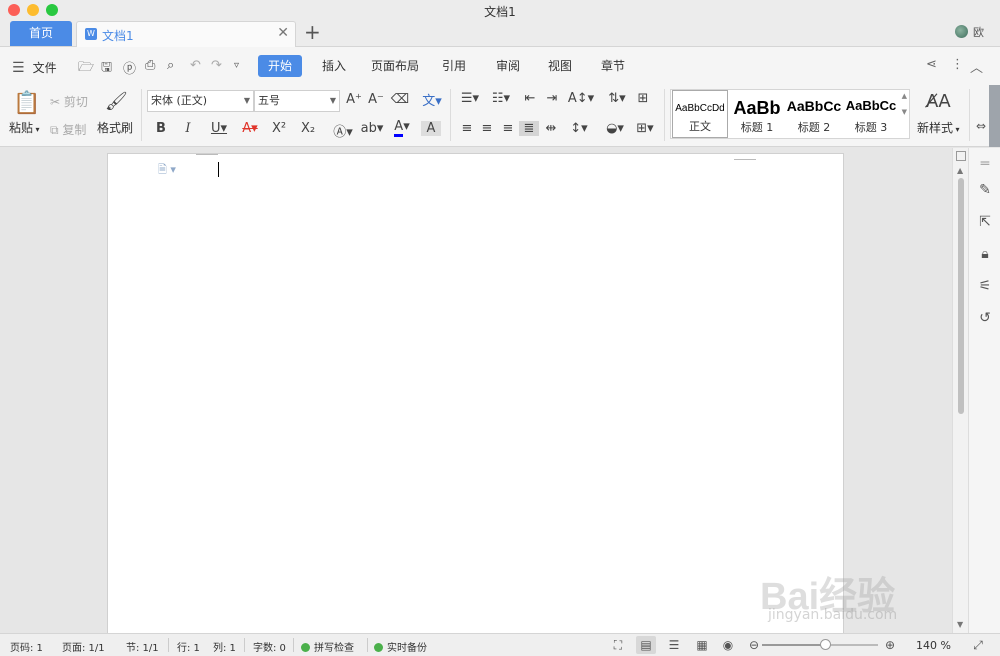 Image resolution: width=1000 pixels, height=656 pixels. I want to click on zoom-in-icon: ⊕, so click(890, 645).